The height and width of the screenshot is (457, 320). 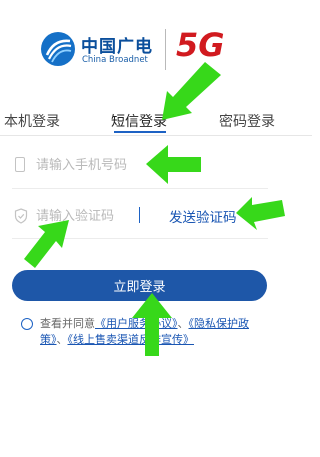 What do you see at coordinates (84, 216) in the screenshot?
I see `verification-code-input` at bounding box center [84, 216].